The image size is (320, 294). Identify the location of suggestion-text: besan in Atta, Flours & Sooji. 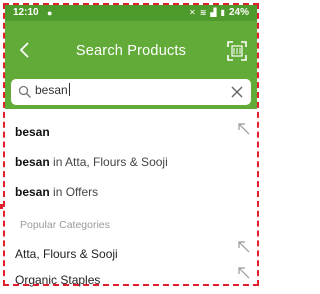
(91, 162).